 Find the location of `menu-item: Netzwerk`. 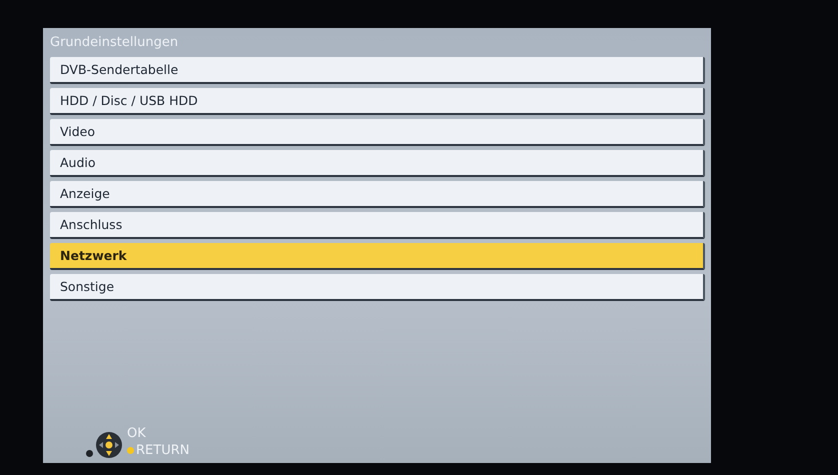

menu-item: Netzwerk is located at coordinates (377, 256).